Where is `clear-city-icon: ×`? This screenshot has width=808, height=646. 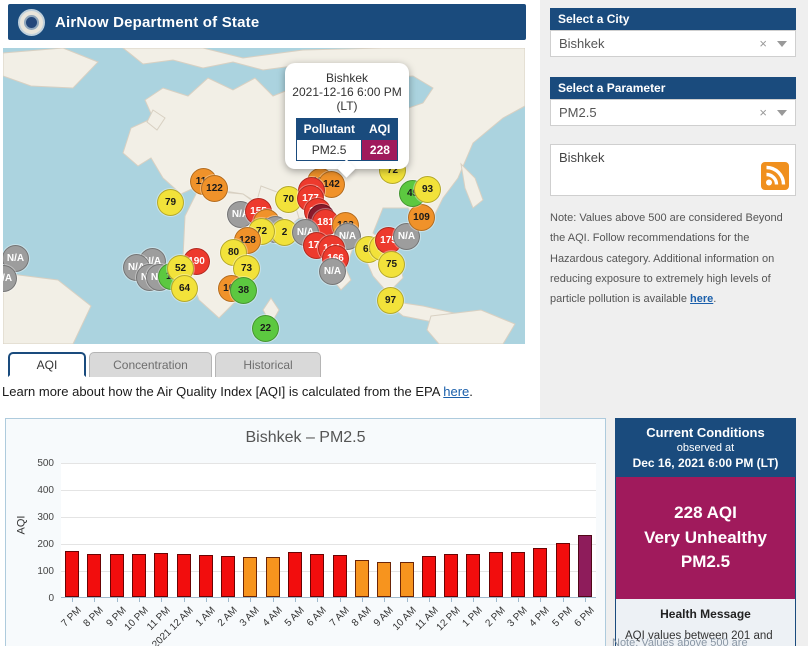 clear-city-icon: × is located at coordinates (763, 43).